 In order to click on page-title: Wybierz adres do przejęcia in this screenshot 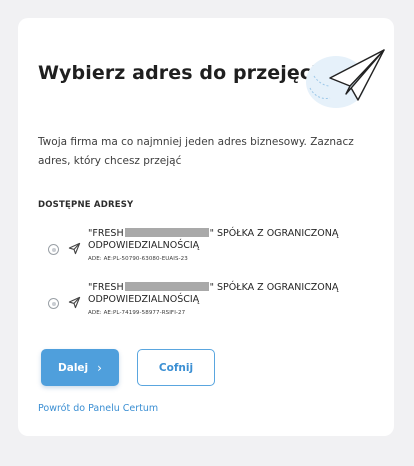, I will do `click(184, 73)`.